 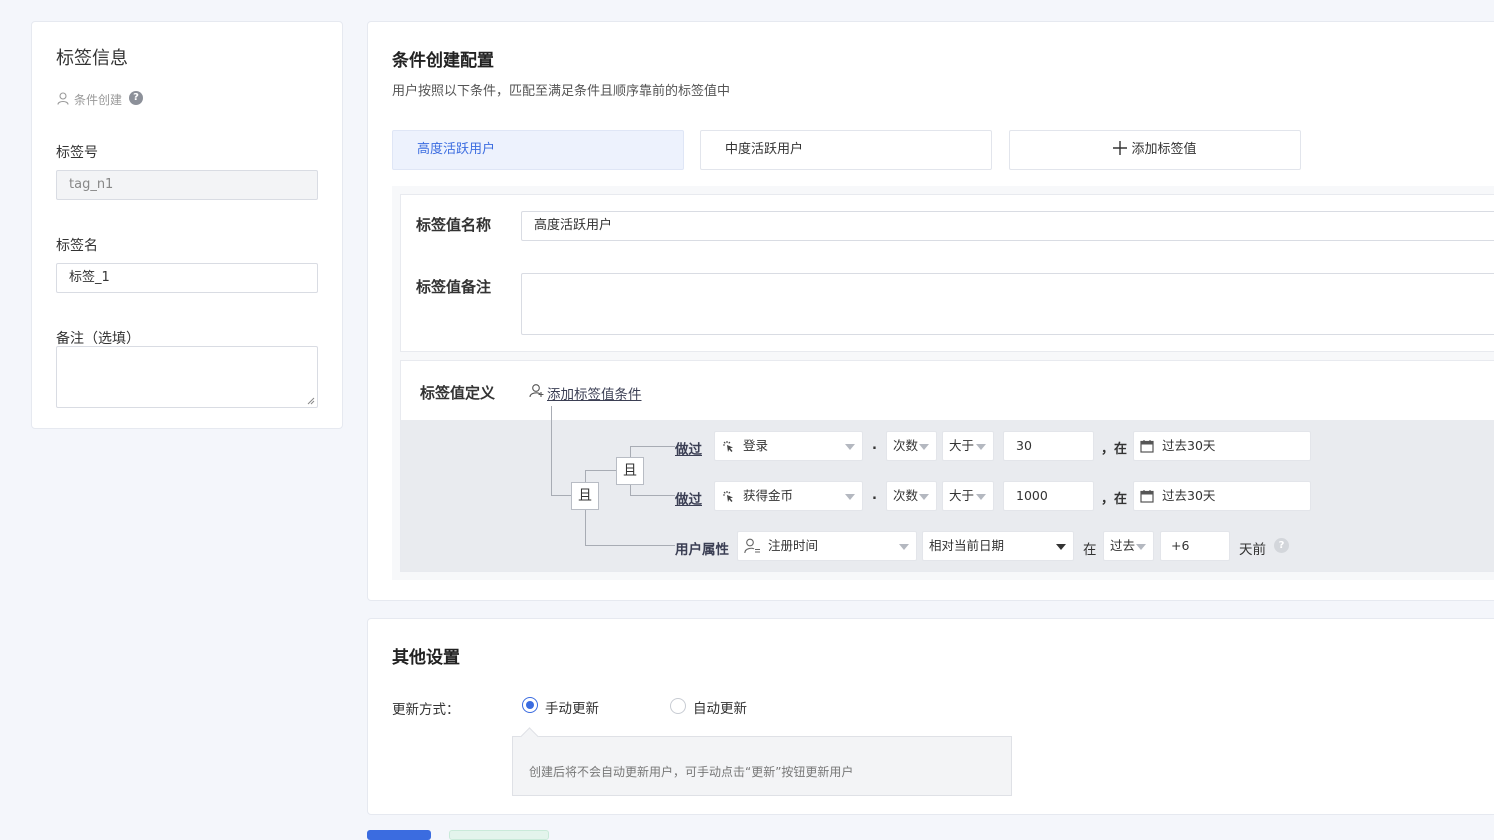 What do you see at coordinates (1007, 226) in the screenshot?
I see `value-name-field: 高度活跃用户` at bounding box center [1007, 226].